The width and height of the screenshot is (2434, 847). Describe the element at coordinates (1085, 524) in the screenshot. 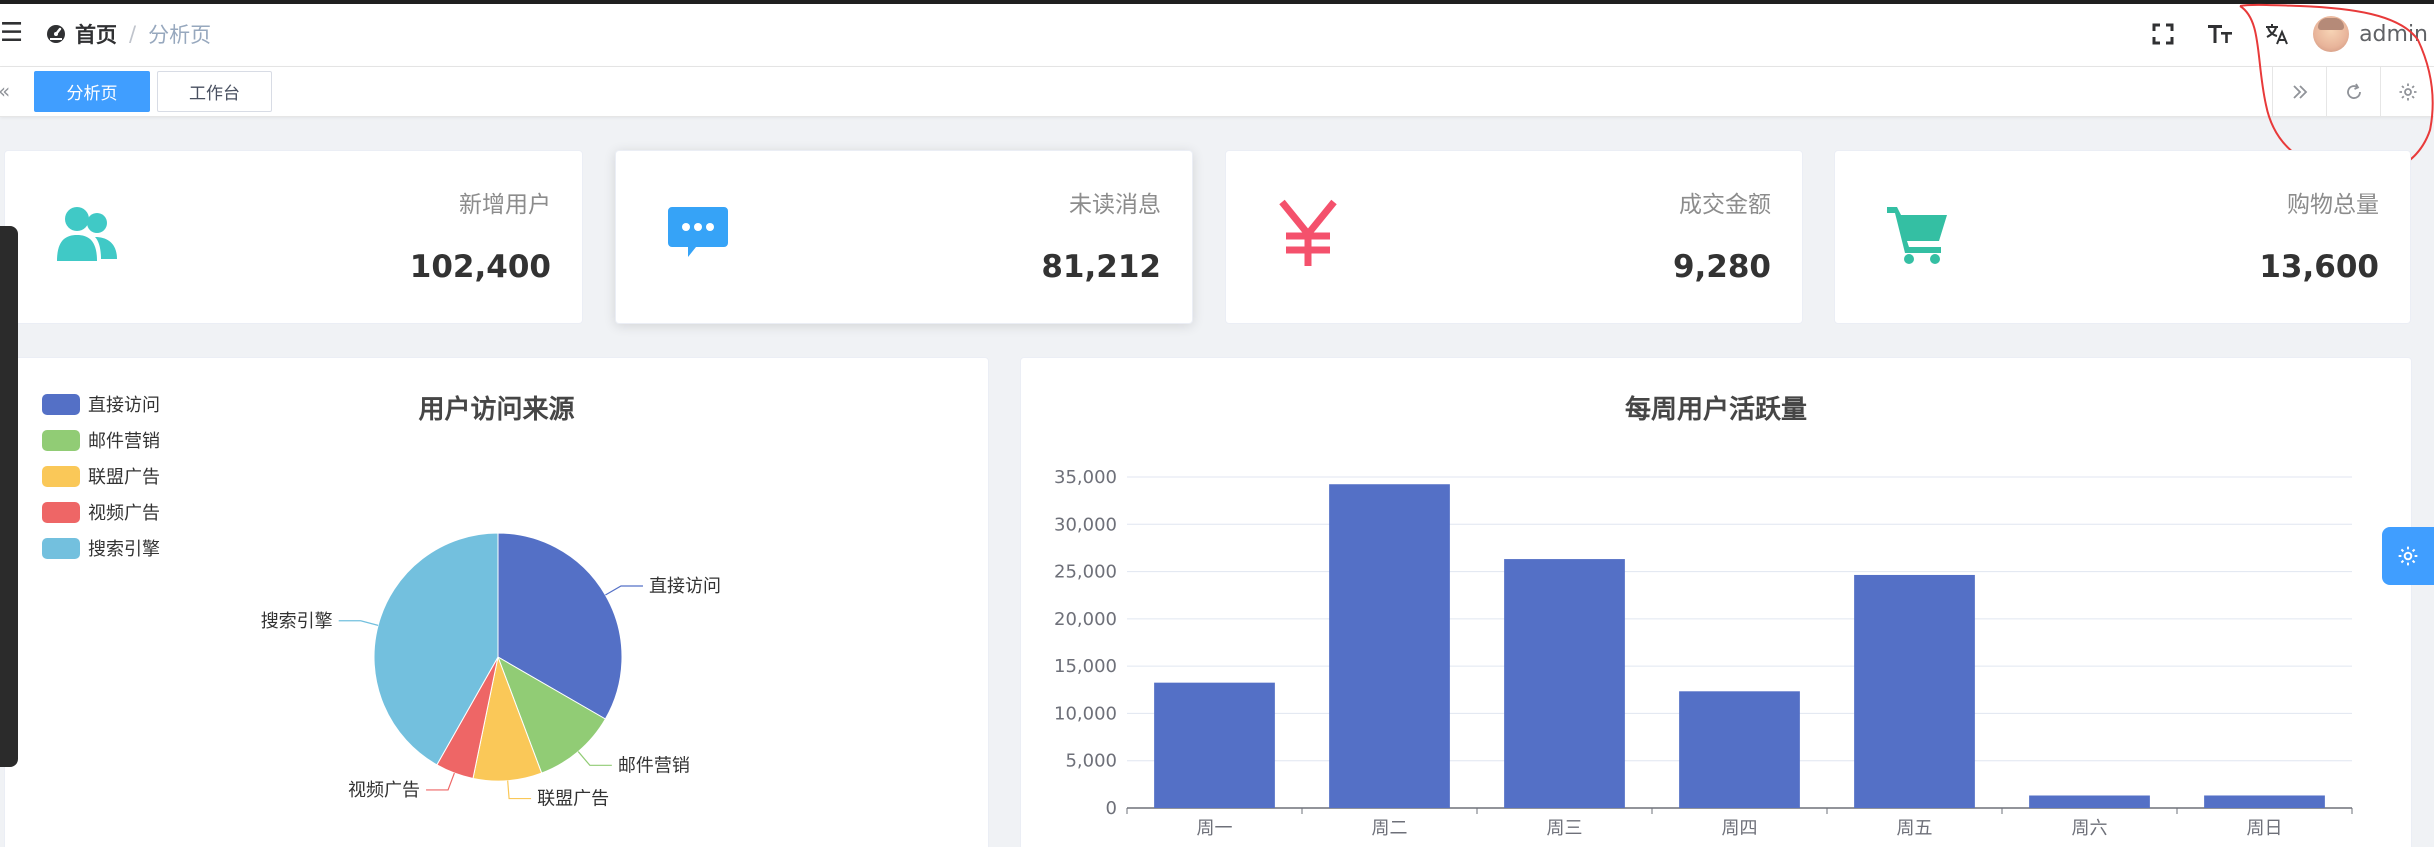

I see `y-tick-label: 30,000` at that location.